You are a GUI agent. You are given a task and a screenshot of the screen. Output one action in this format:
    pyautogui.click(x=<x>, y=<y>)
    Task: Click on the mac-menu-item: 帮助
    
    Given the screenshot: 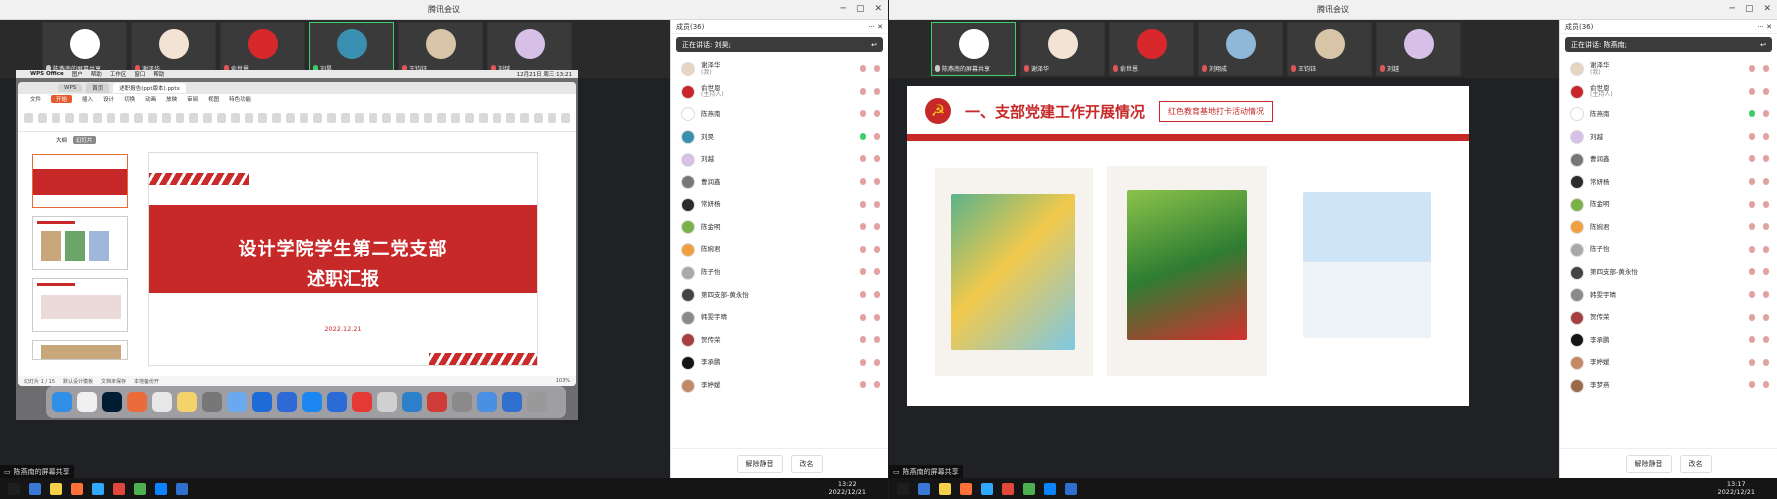 What is the action you would take?
    pyautogui.click(x=158, y=74)
    